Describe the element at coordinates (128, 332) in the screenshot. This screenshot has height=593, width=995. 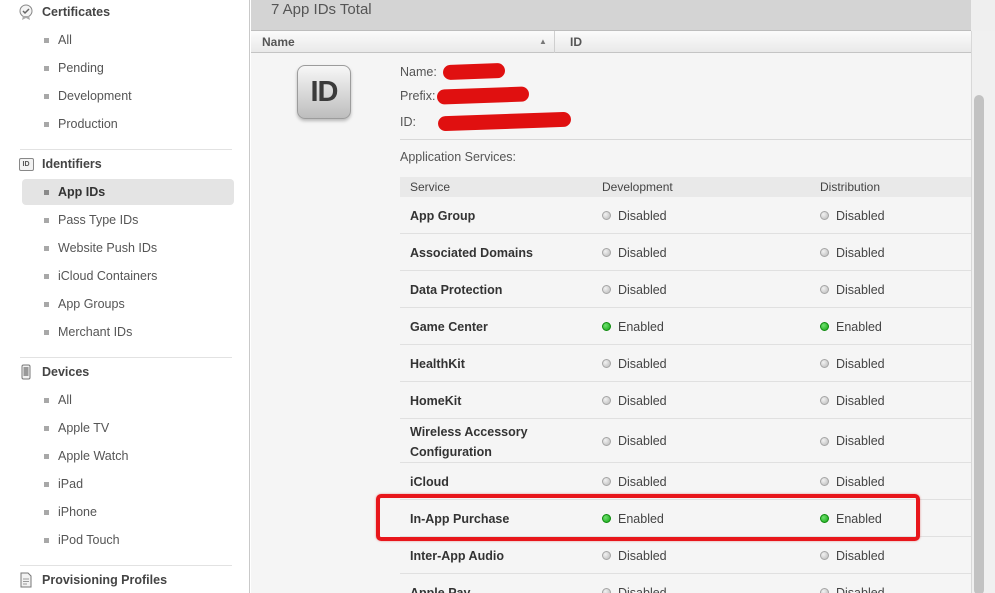
I see `sidebar-item-merchant-ids: Merchant IDs` at that location.